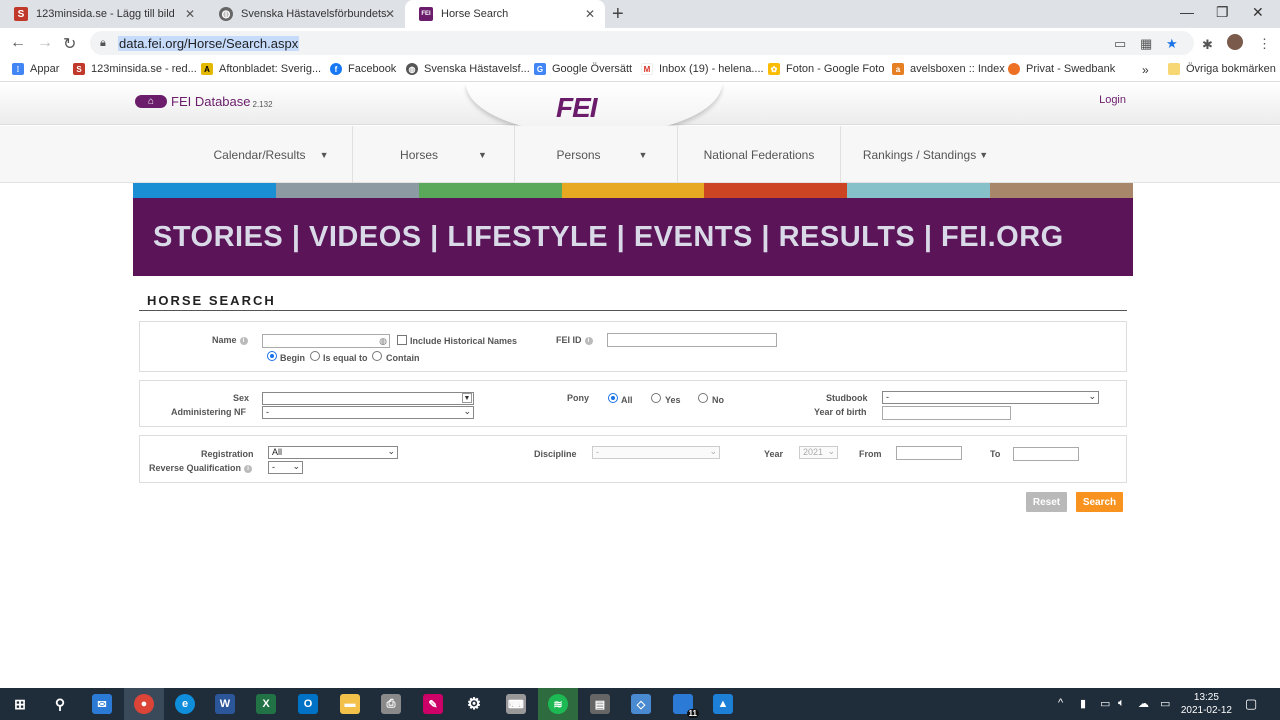 The width and height of the screenshot is (1280, 720). What do you see at coordinates (1207, 45) in the screenshot?
I see `extensions-icon: ✱` at bounding box center [1207, 45].